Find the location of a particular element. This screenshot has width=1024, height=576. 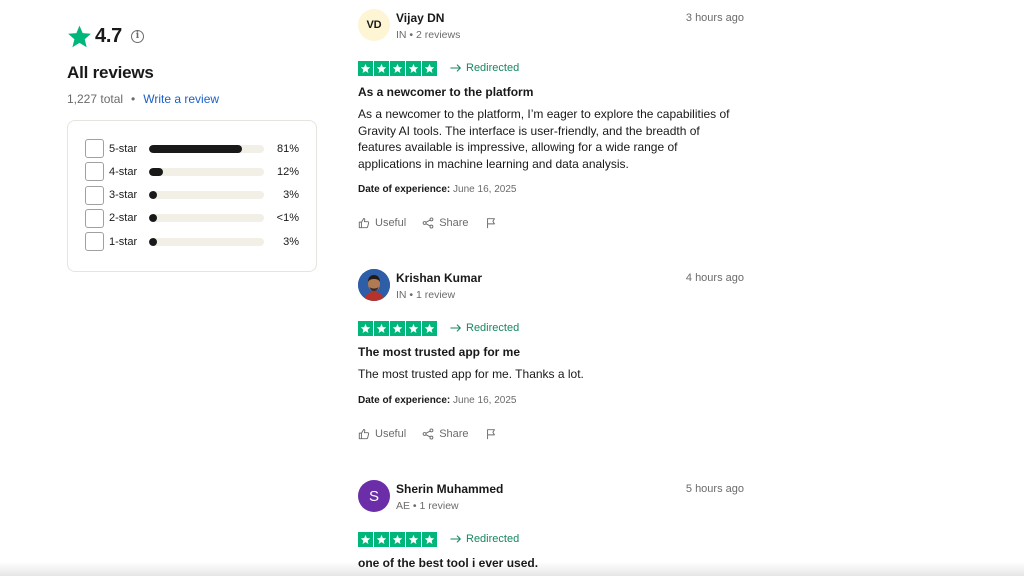

reviewer-name: Vijay DN is located at coordinates (420, 18).